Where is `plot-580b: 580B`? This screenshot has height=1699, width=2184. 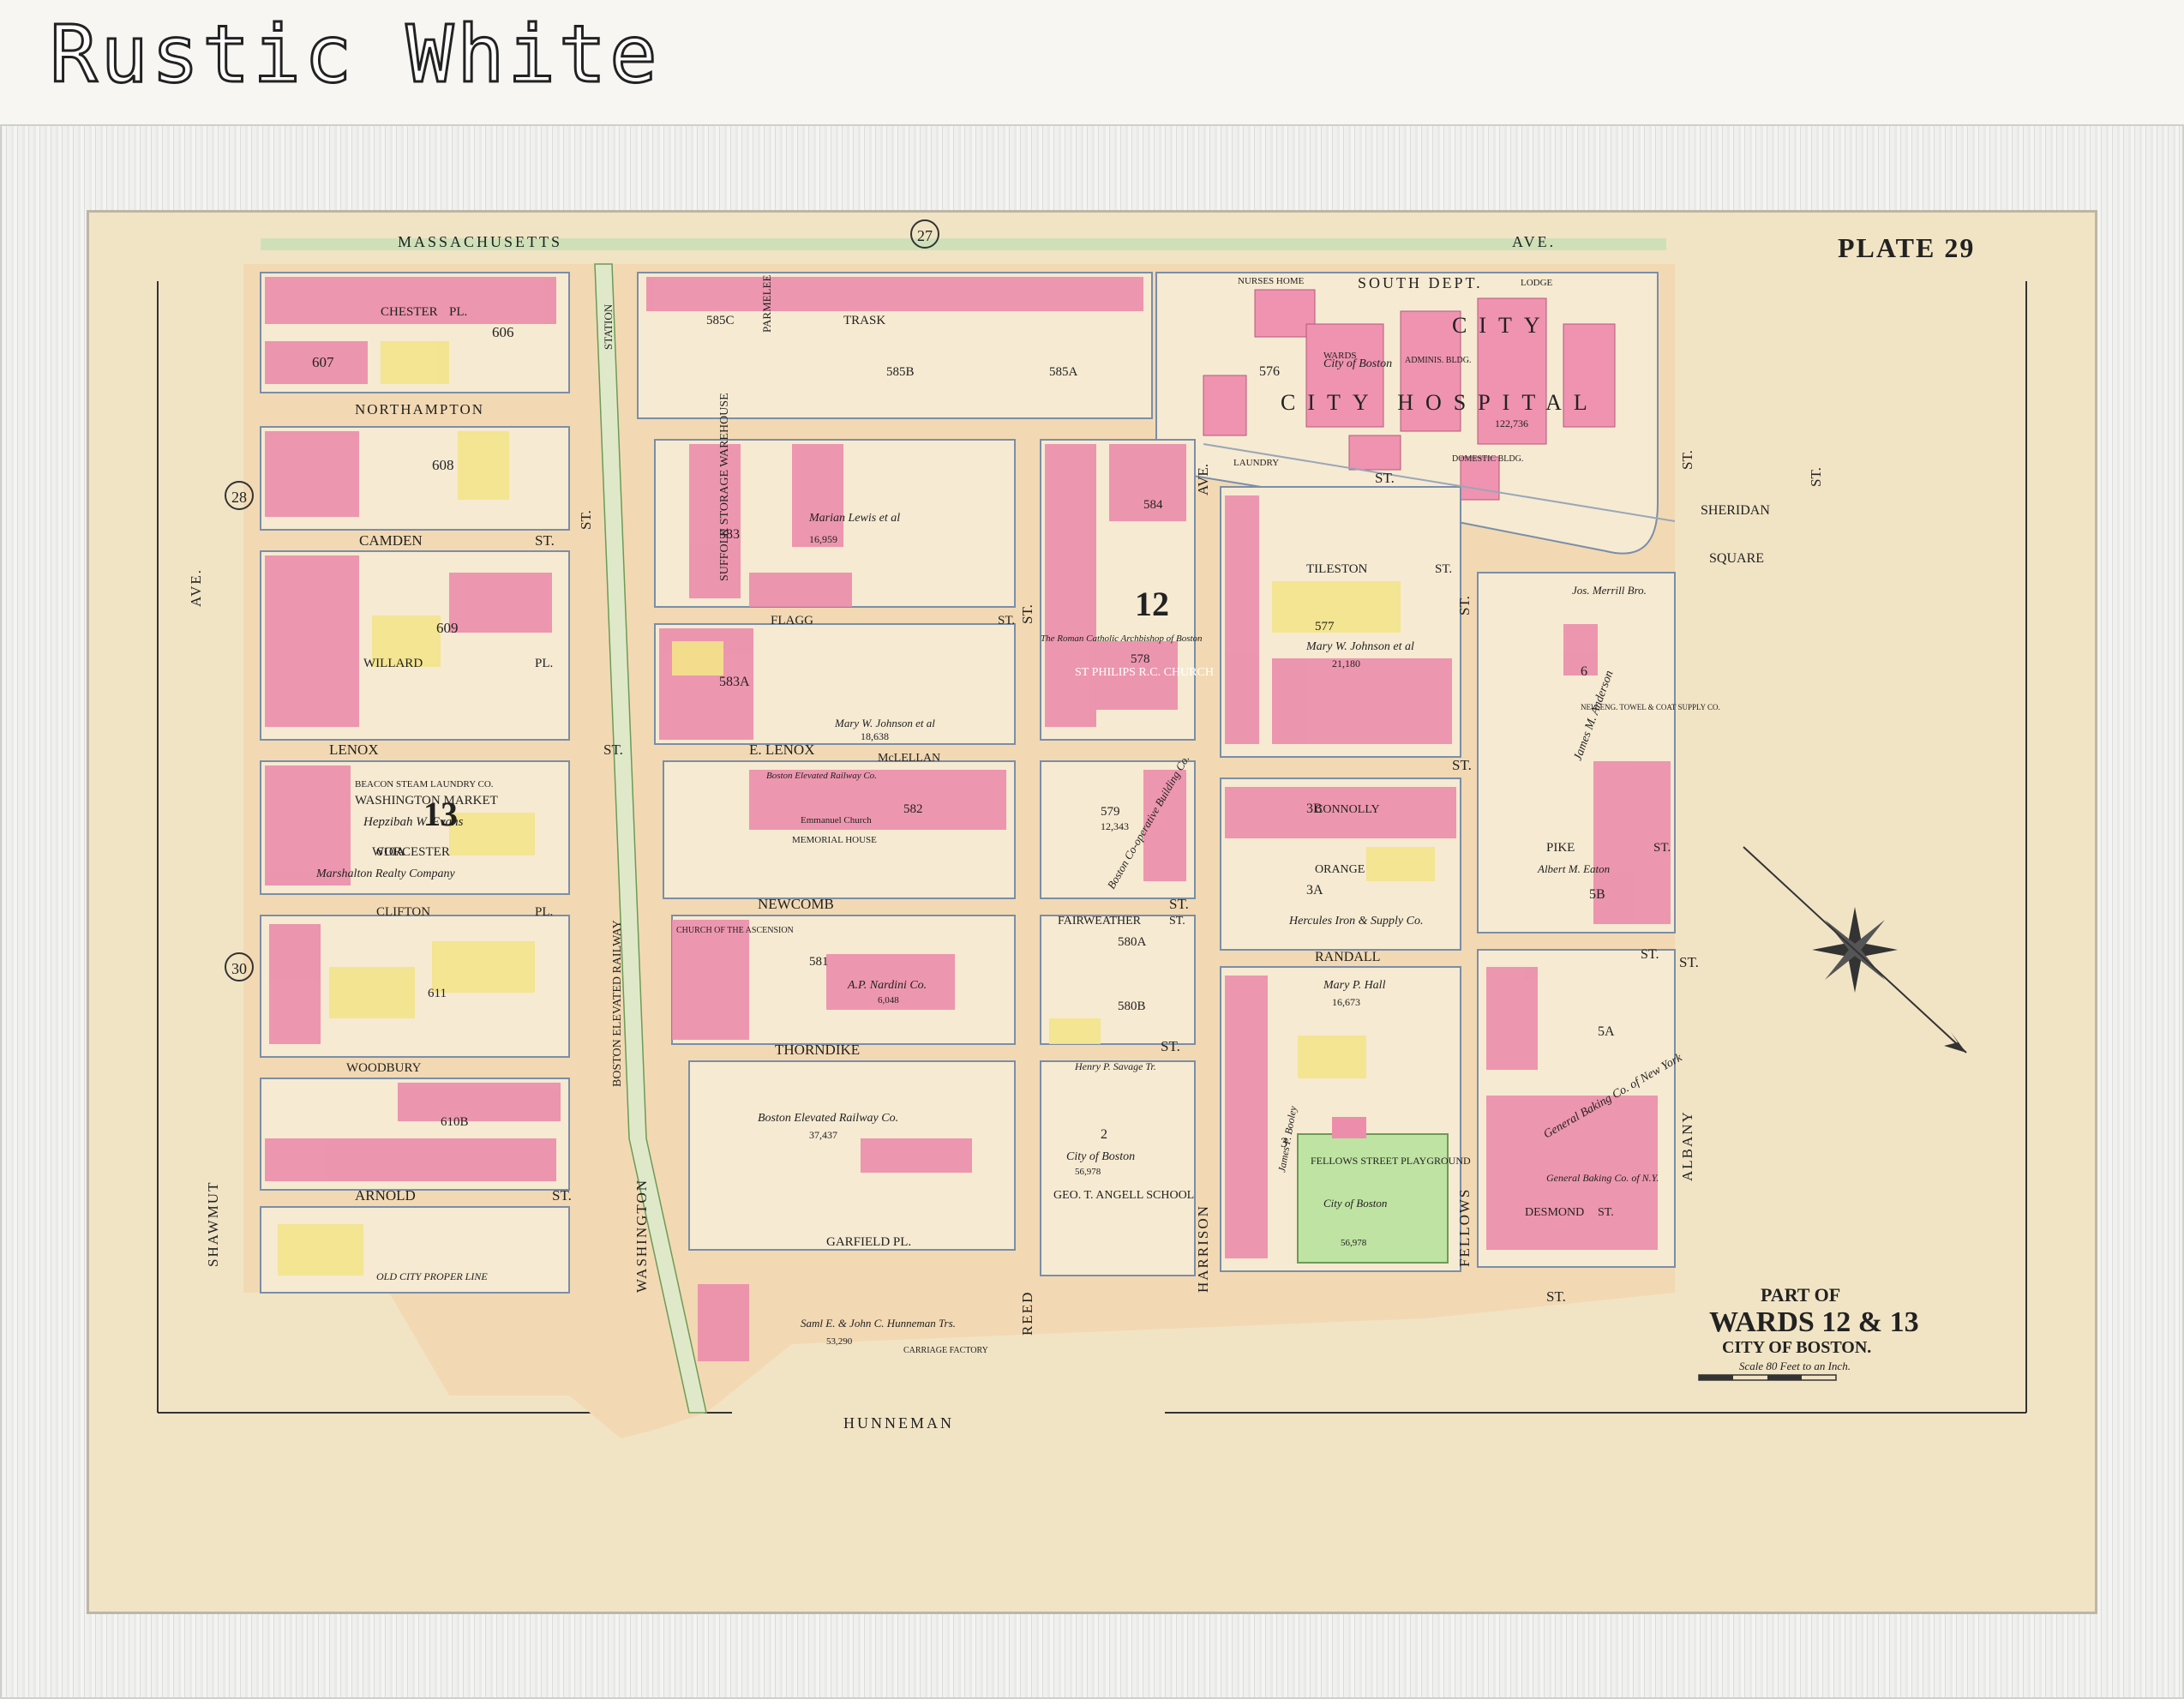 plot-580b: 580B is located at coordinates (1132, 1006).